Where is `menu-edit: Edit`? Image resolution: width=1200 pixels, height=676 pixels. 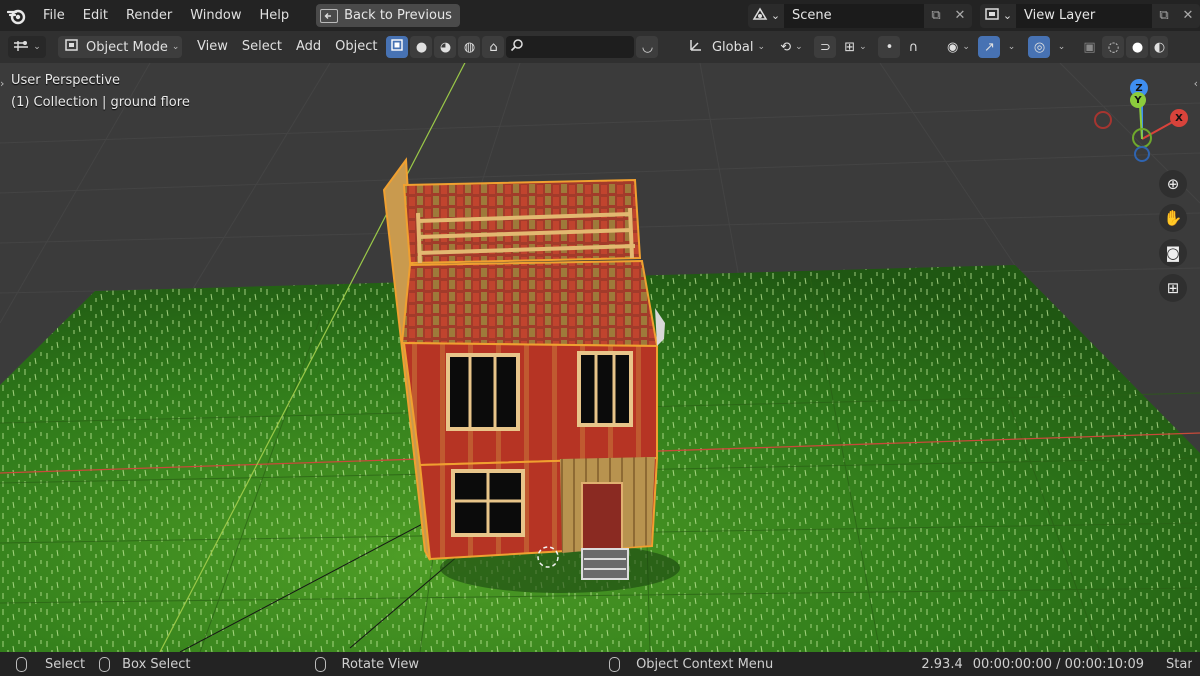 menu-edit: Edit is located at coordinates (95, 16).